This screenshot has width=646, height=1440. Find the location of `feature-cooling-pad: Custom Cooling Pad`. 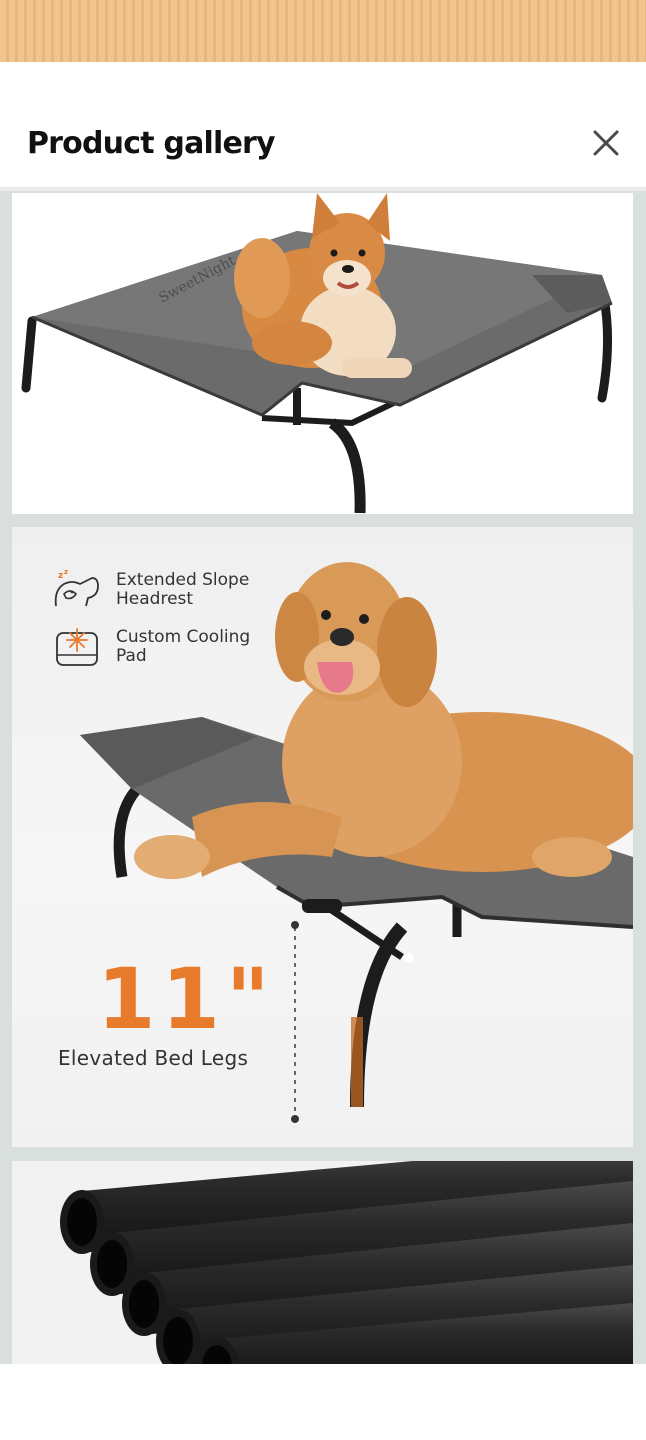

feature-cooling-pad: Custom Cooling Pad is located at coordinates (164, 647).